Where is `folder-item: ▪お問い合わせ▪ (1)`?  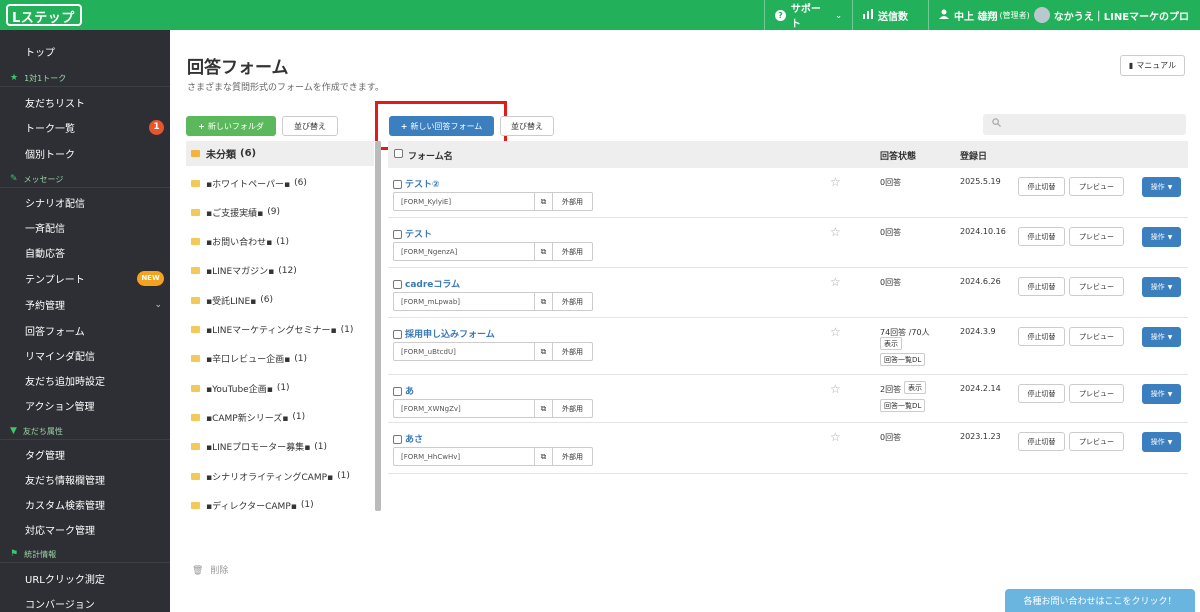
folder-item: ▪お問い合わせ▪ (1) is located at coordinates (282, 242).